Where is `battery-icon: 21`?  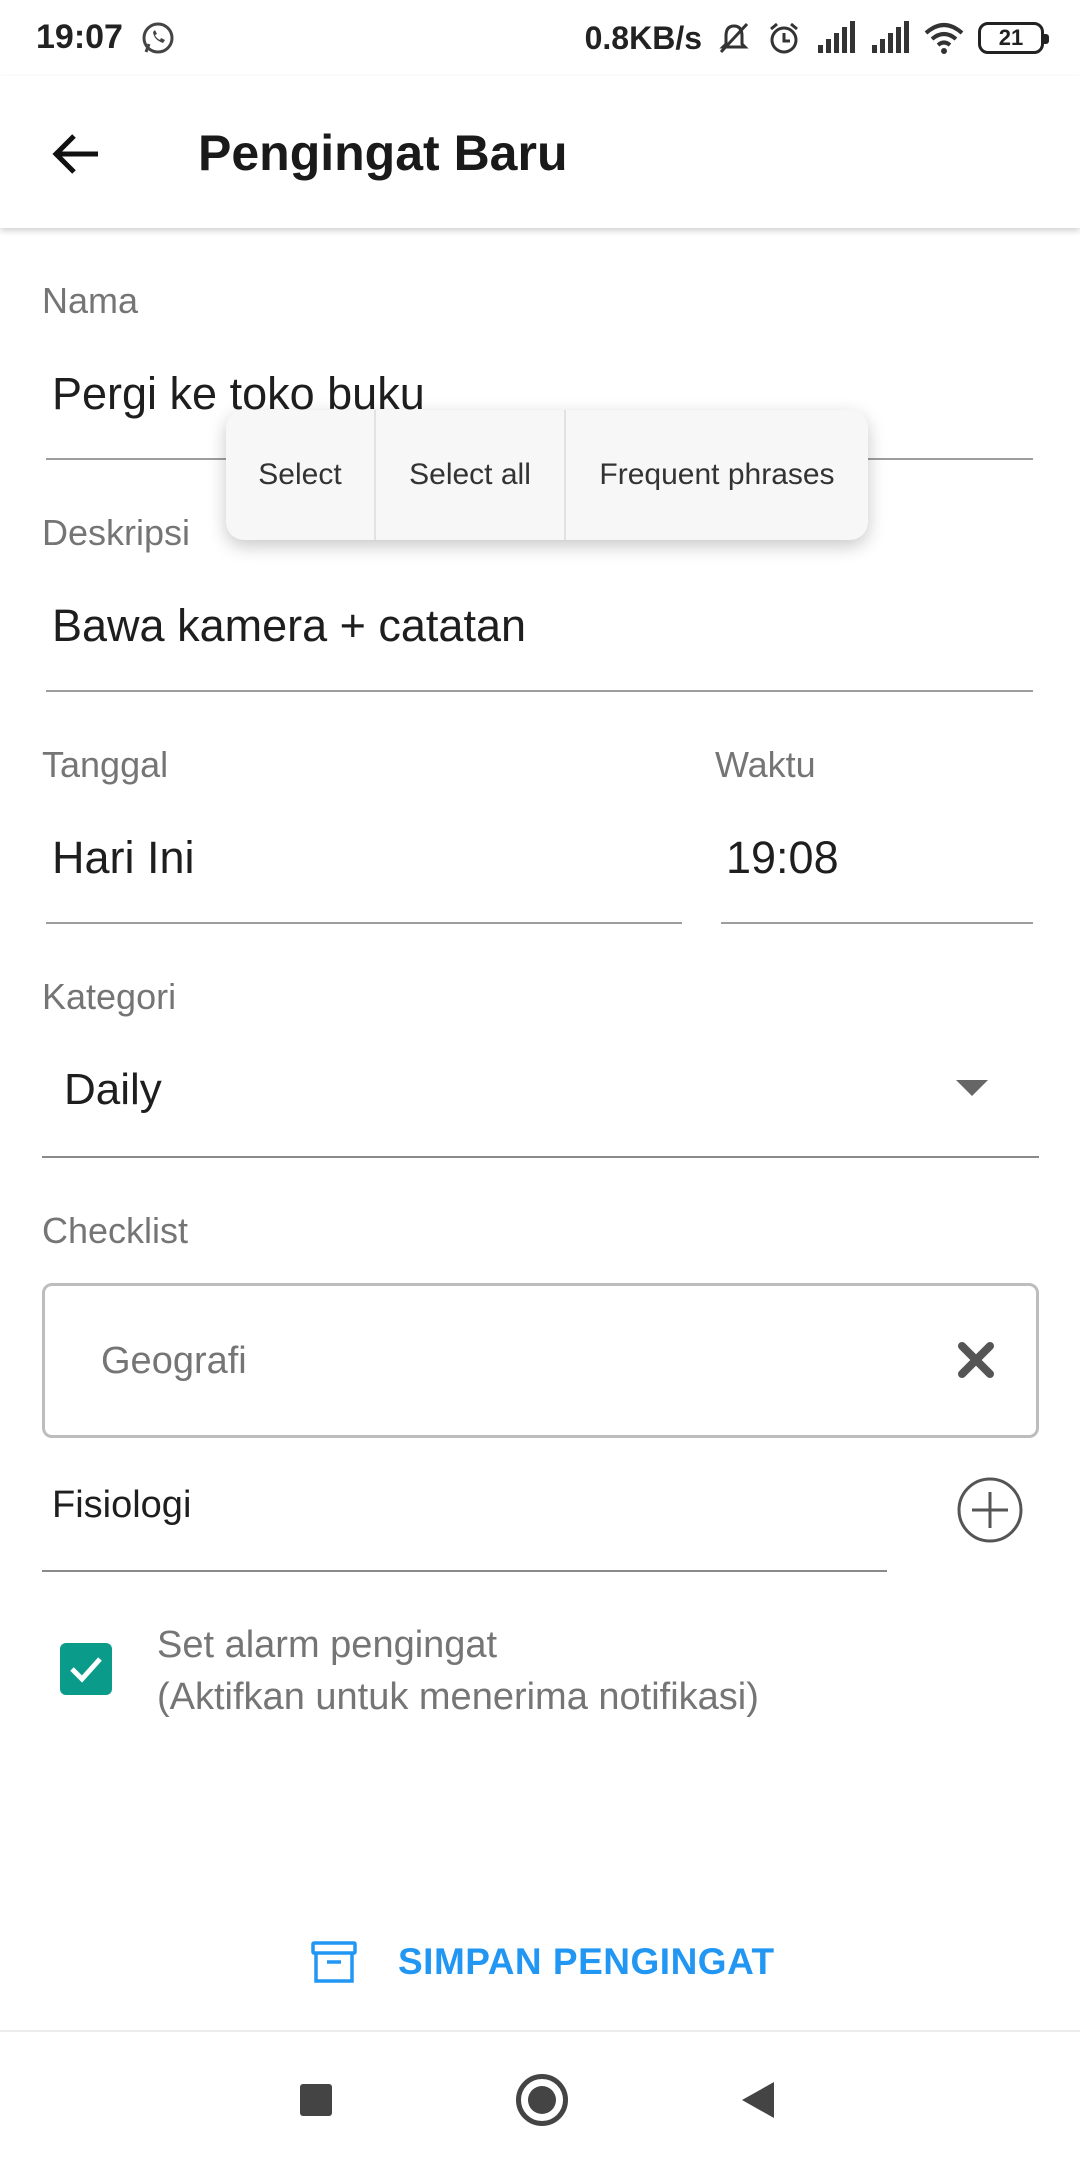
battery-icon: 21 is located at coordinates (1013, 38).